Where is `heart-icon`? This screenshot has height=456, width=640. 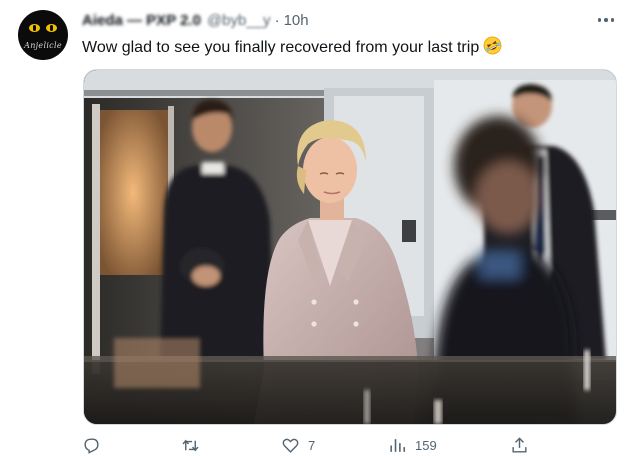 heart-icon is located at coordinates (290, 445).